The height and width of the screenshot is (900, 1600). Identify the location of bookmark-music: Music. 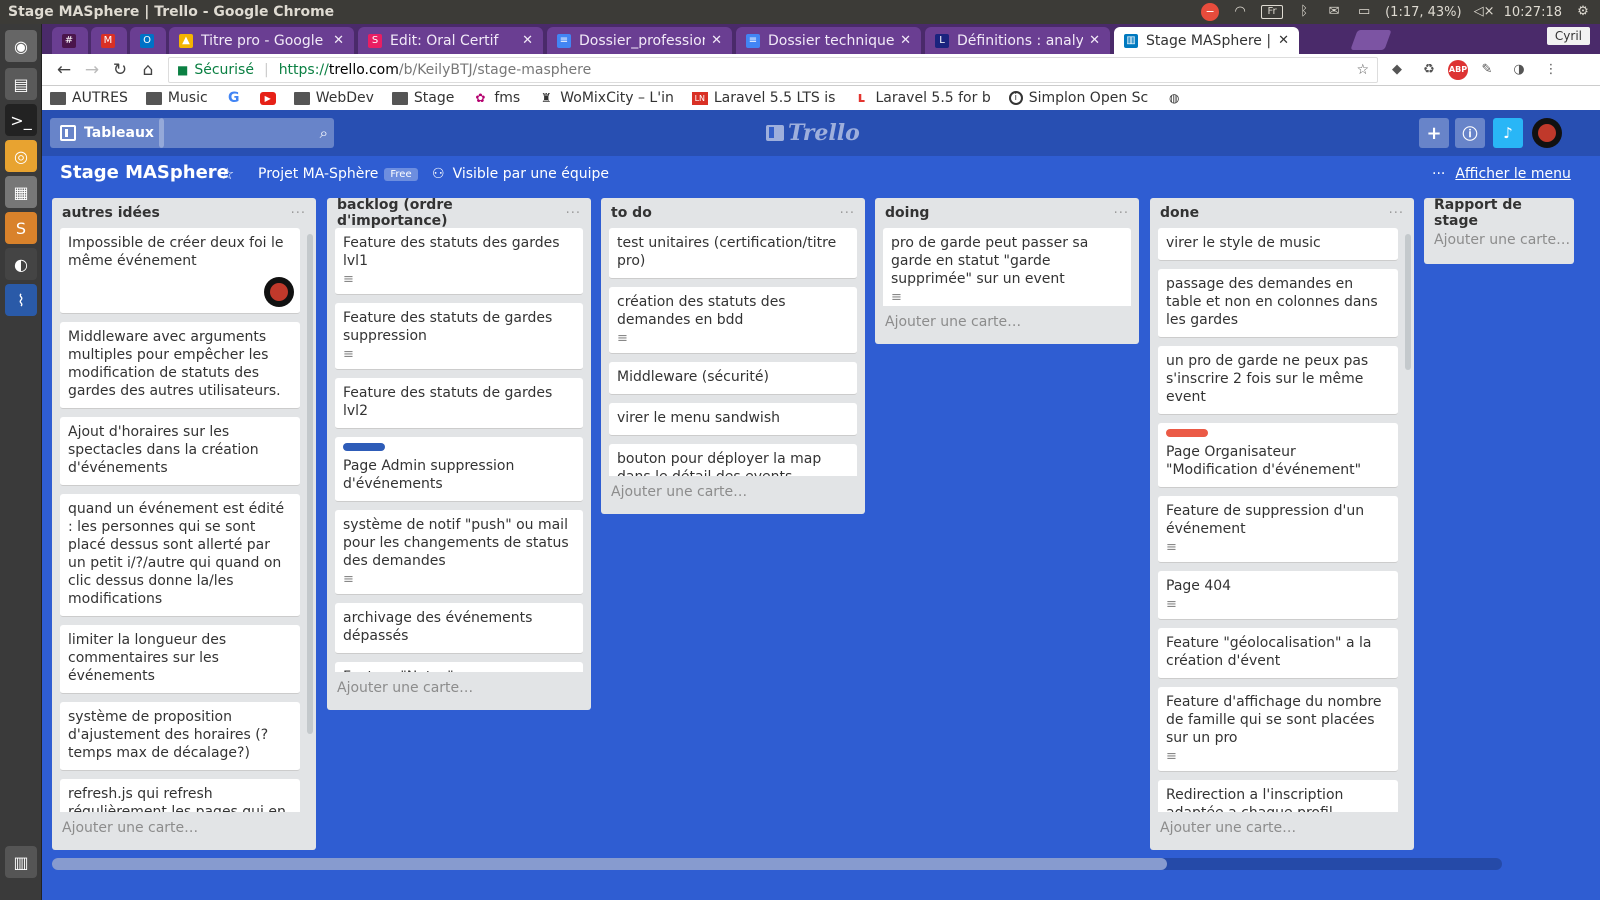
(176, 98).